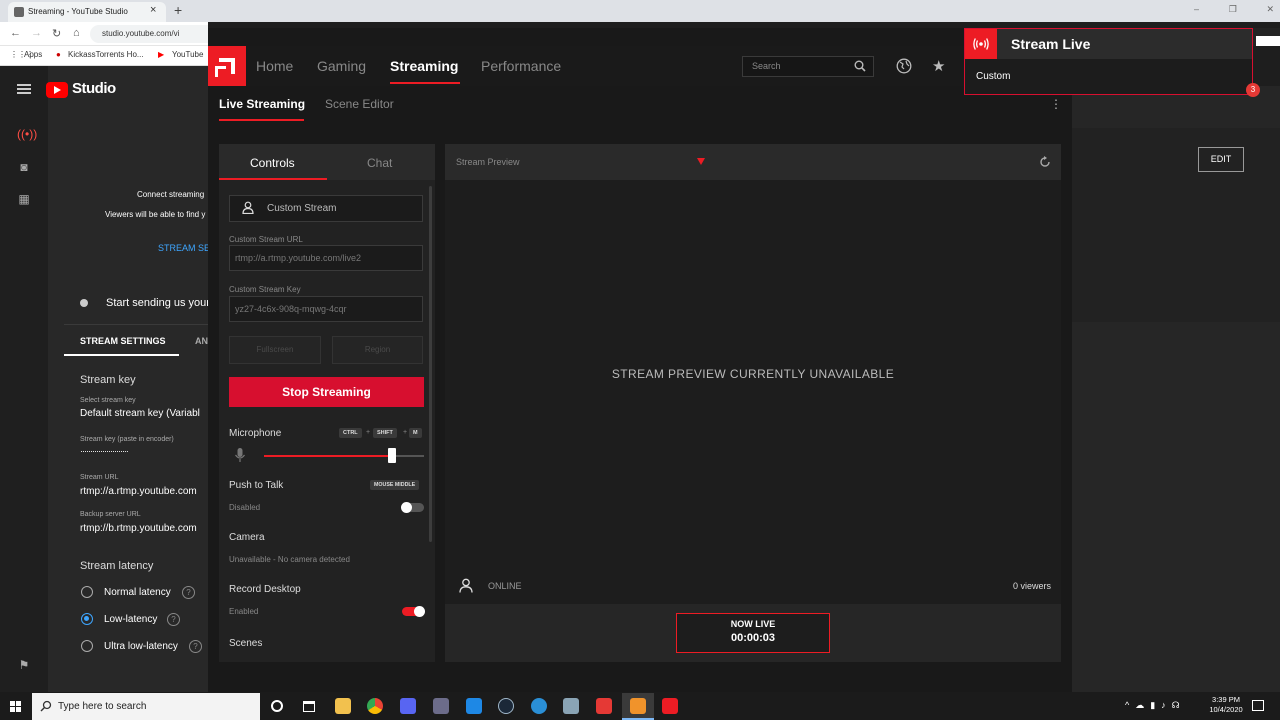 The height and width of the screenshot is (720, 1280). What do you see at coordinates (240, 455) in the screenshot?
I see `microphone-icon` at bounding box center [240, 455].